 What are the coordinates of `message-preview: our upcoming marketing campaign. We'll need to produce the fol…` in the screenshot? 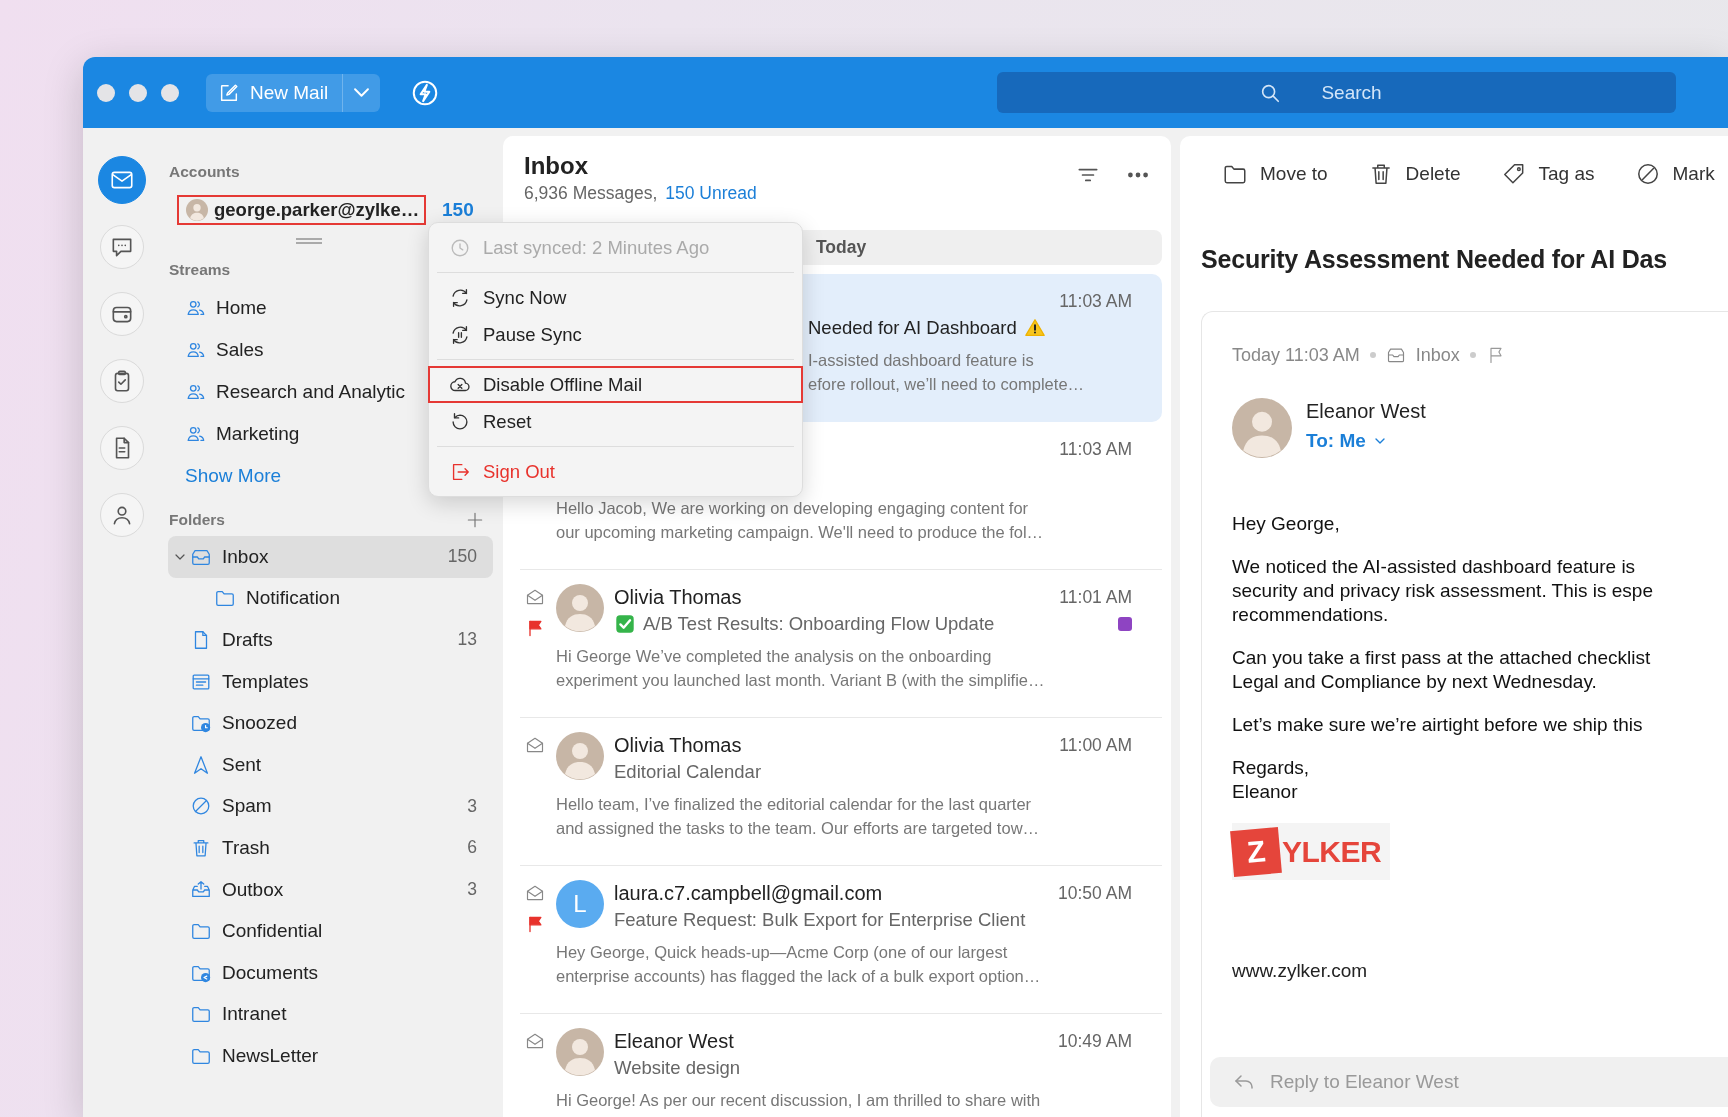 It's located at (800, 532).